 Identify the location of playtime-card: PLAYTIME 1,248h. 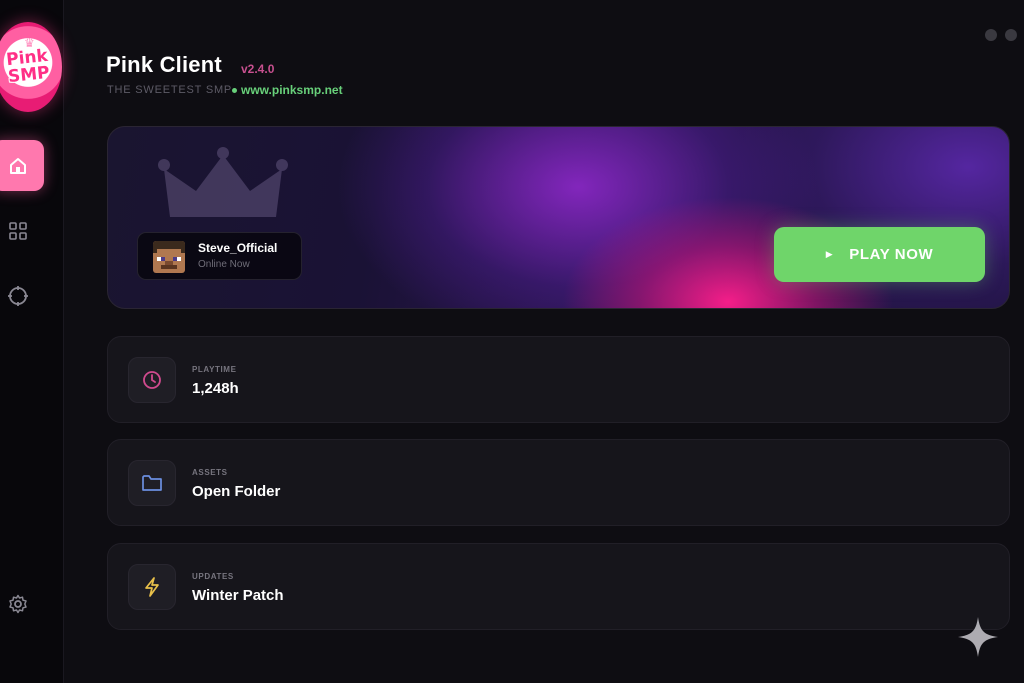
(558, 379).